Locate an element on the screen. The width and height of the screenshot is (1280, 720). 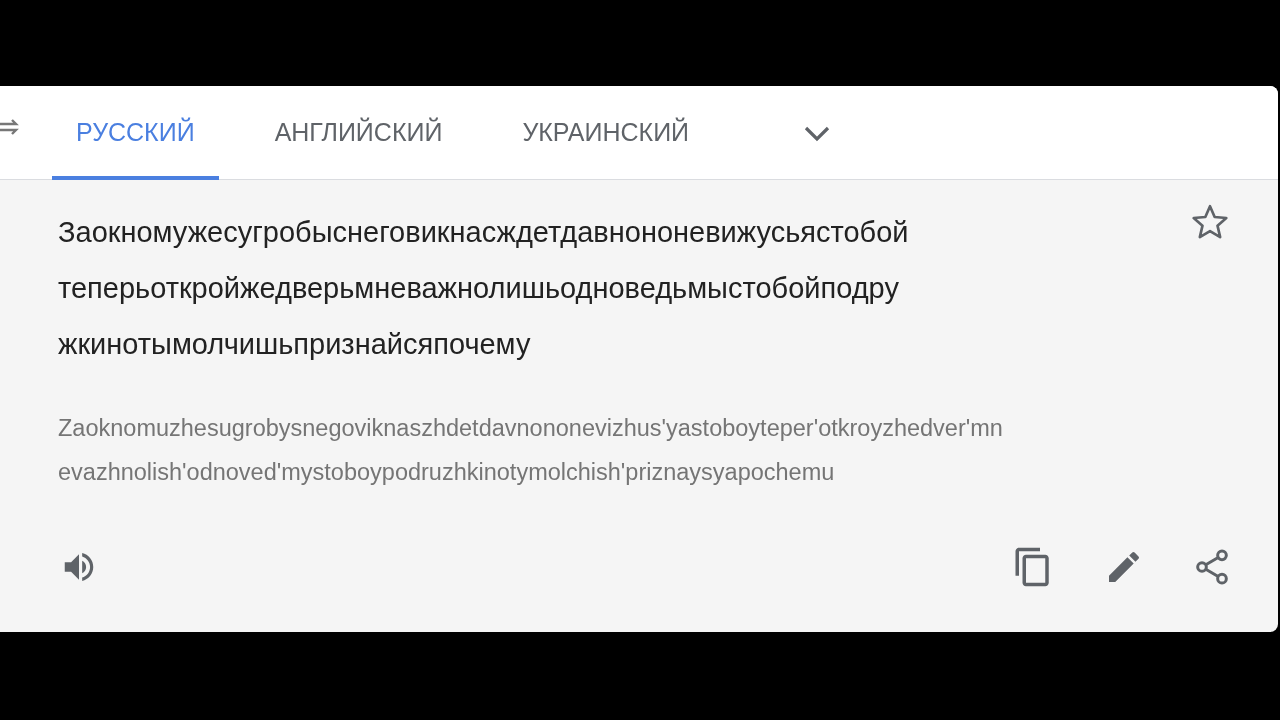
language-tab: АНГЛИЙСКИЙ is located at coordinates (358, 133).